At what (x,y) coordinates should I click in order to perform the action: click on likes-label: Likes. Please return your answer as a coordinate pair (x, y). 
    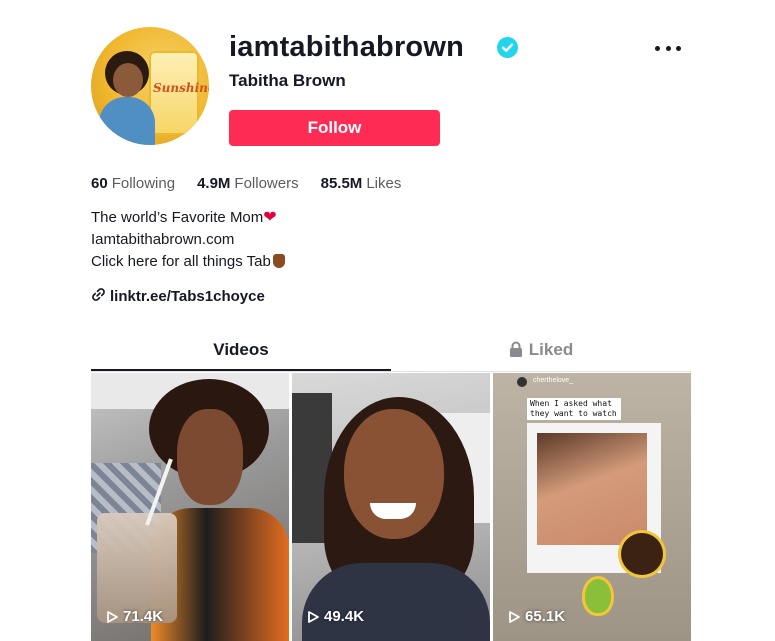
    Looking at the image, I should click on (384, 183).